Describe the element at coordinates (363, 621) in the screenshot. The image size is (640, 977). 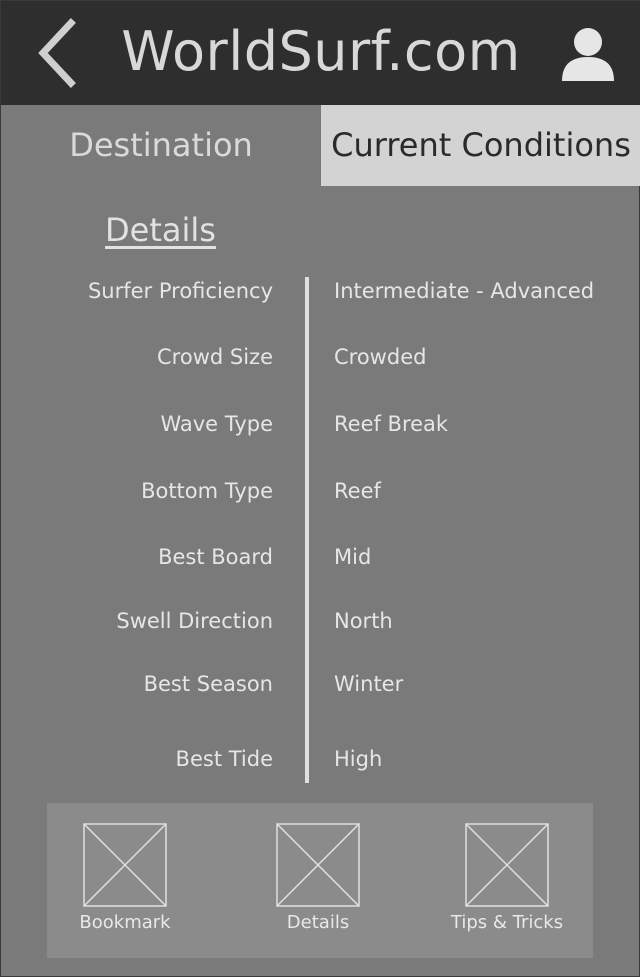
I see `detail-value: North` at that location.